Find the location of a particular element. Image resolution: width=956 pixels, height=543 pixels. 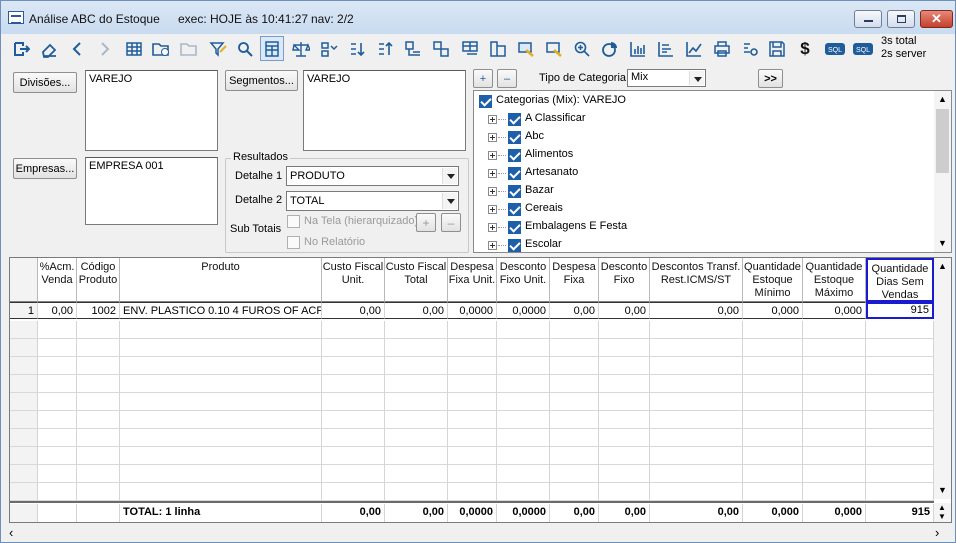

sort-asc-icon is located at coordinates (385, 48).